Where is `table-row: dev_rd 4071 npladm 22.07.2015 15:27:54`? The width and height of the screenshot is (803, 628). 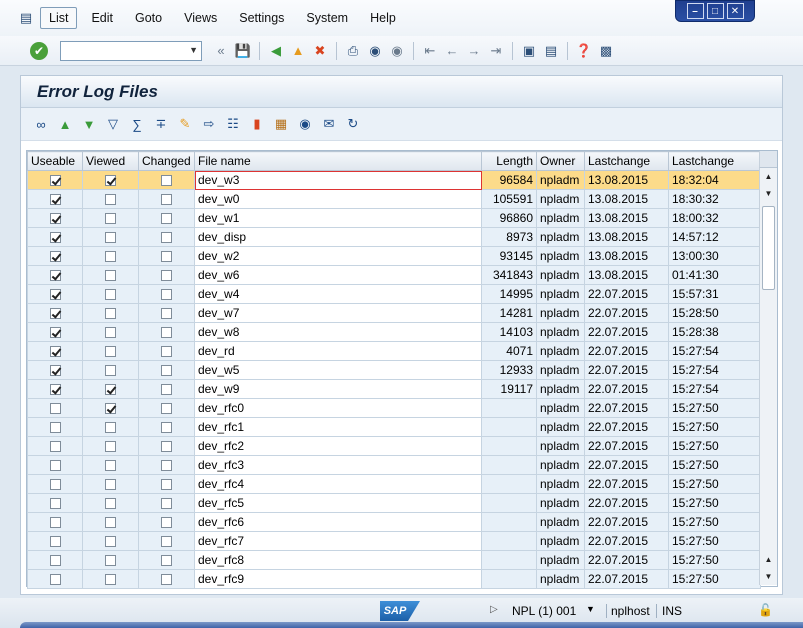 table-row: dev_rd 4071 npladm 22.07.2015 15:27:54 is located at coordinates (394, 351).